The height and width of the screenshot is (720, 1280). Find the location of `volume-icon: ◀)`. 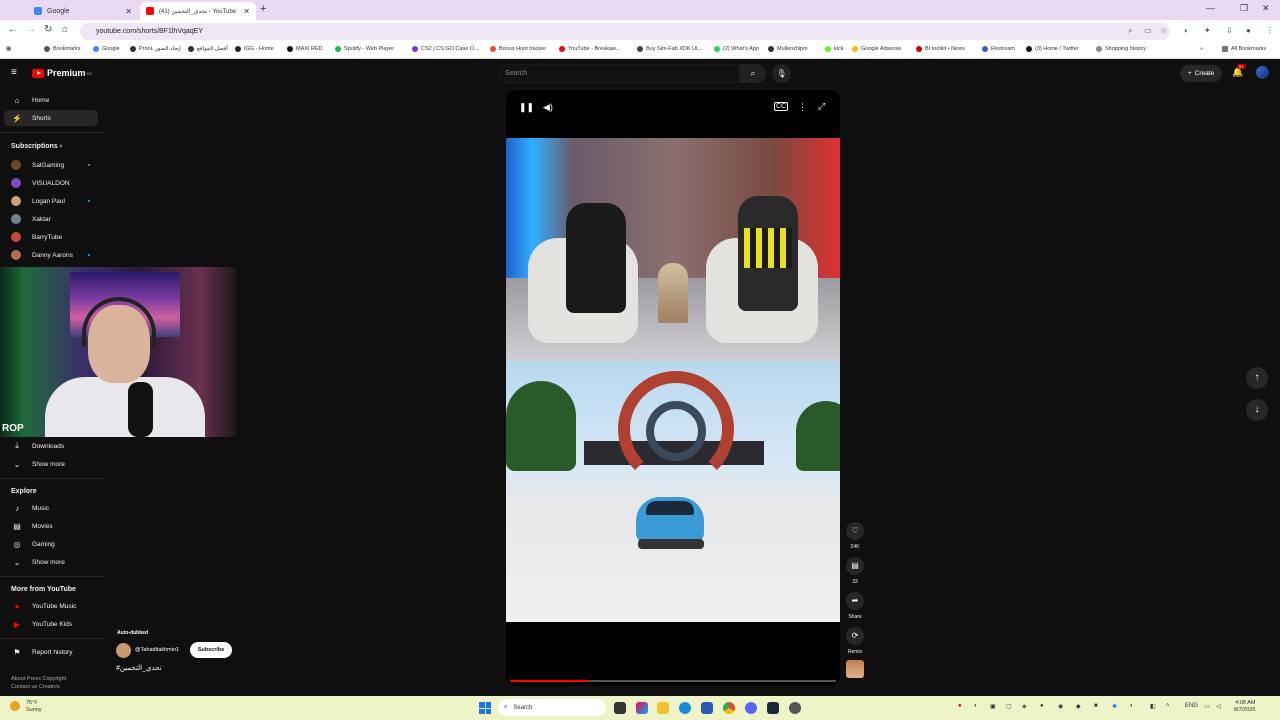

volume-icon: ◀) is located at coordinates (548, 107).